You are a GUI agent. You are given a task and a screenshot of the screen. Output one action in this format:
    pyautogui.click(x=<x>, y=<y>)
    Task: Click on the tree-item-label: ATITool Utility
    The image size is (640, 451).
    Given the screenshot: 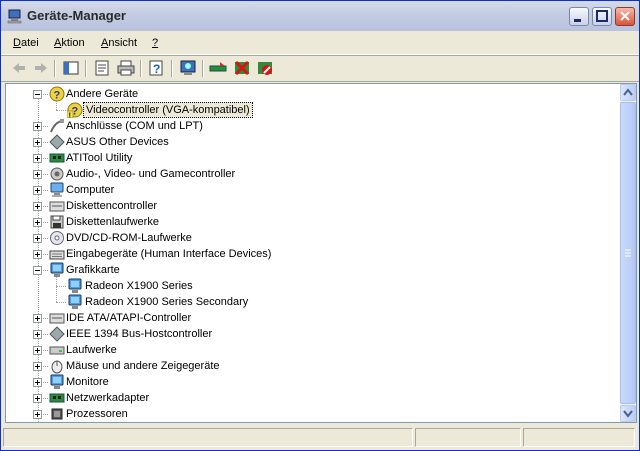 What is the action you would take?
    pyautogui.click(x=99, y=158)
    